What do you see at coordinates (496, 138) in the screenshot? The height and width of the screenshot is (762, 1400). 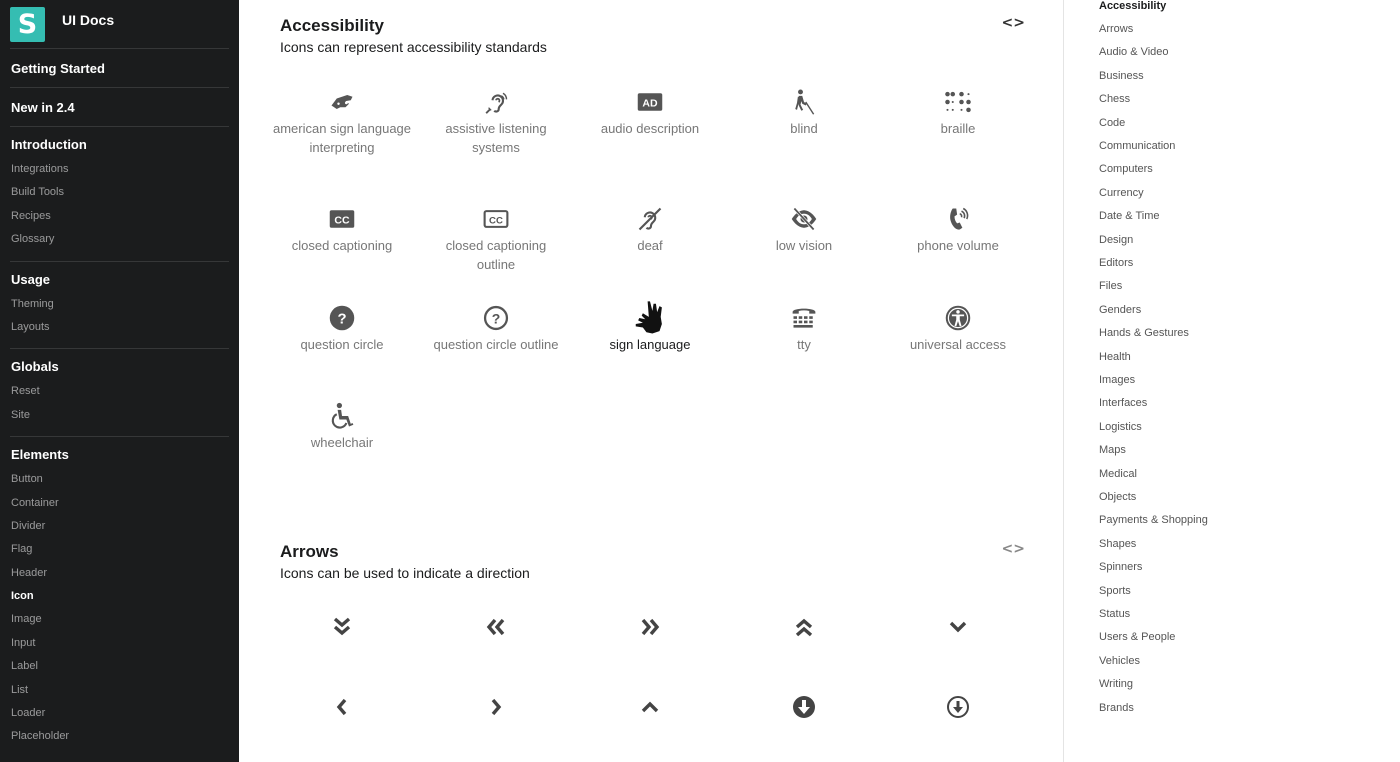 I see `icon-label: assistive listening systems` at bounding box center [496, 138].